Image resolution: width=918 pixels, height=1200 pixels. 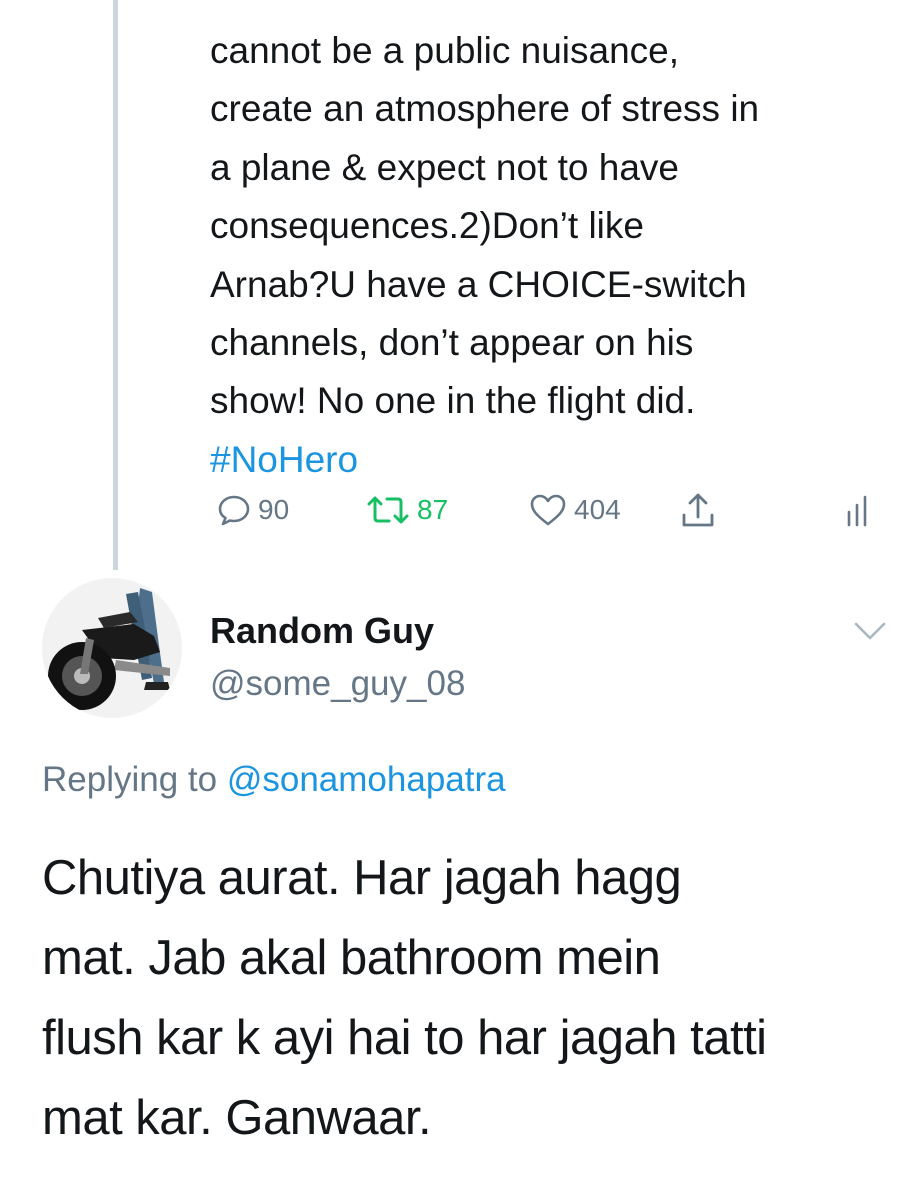 I want to click on retweet-count: 87, so click(x=433, y=509).